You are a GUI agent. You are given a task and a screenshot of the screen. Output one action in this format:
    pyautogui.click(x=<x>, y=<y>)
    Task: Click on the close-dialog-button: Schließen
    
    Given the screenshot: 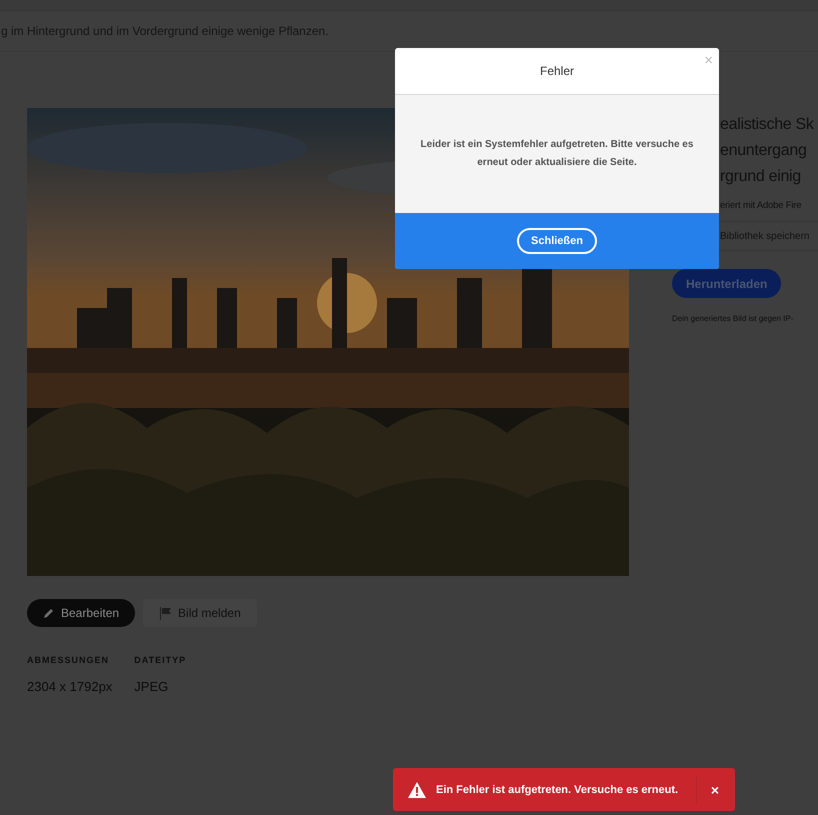 What is the action you would take?
    pyautogui.click(x=557, y=241)
    